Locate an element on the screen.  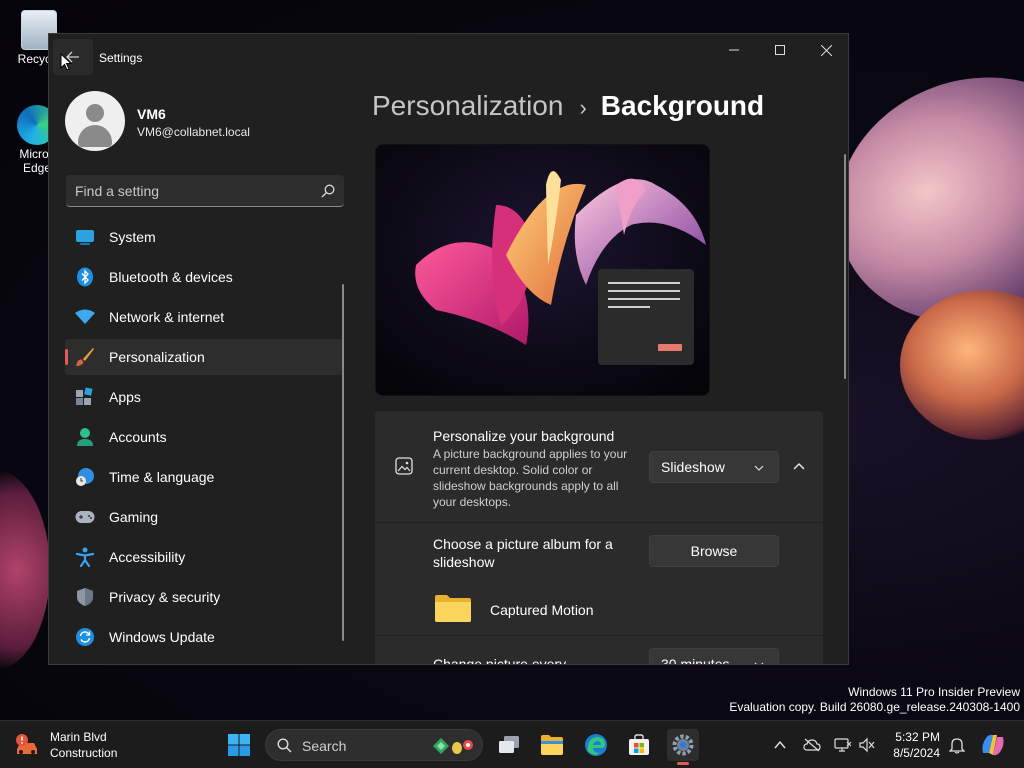
search-input is located at coordinates (186, 190).